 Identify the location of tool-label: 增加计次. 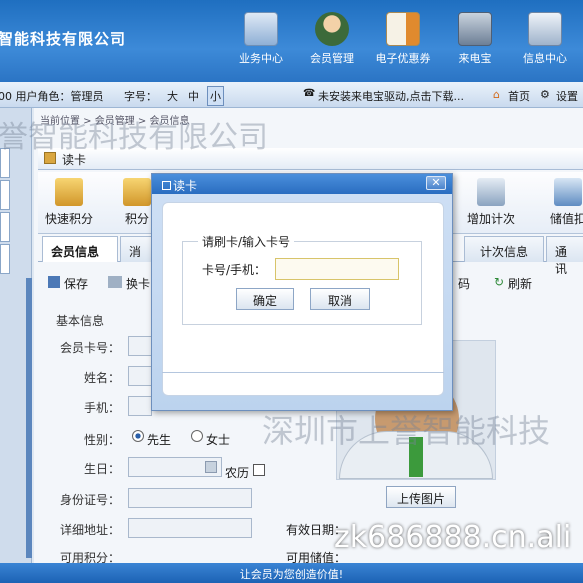
(490, 219).